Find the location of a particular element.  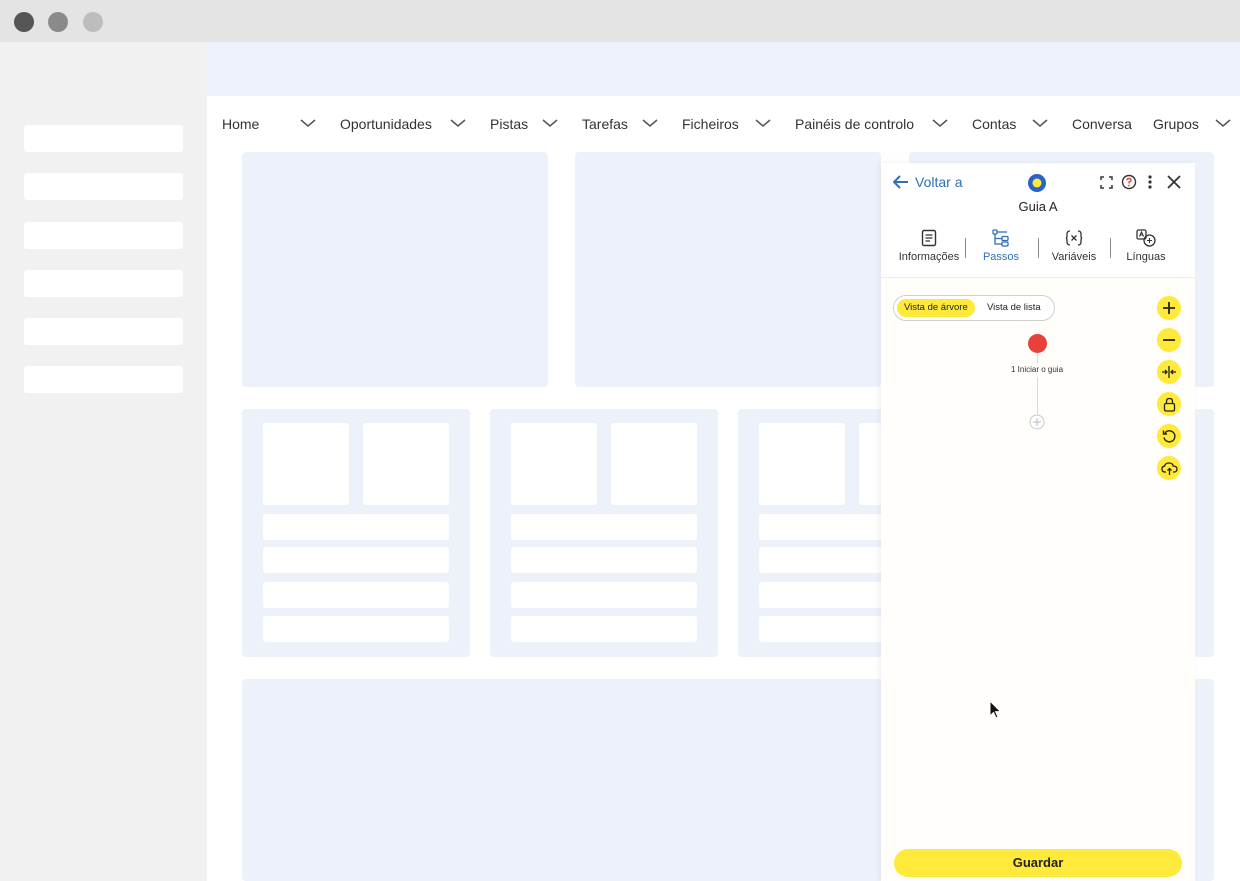

back-label: Voltar a is located at coordinates (939, 182).